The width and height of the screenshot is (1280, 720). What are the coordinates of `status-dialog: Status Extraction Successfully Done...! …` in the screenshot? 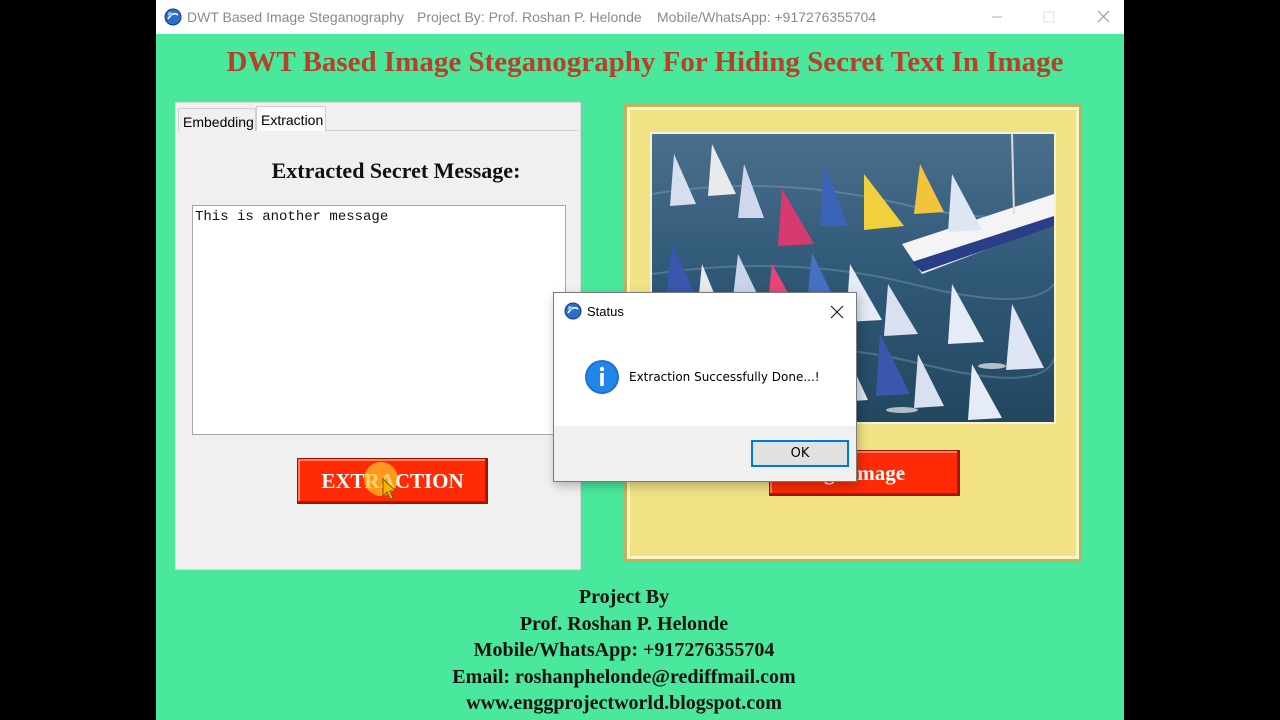 It's located at (705, 387).